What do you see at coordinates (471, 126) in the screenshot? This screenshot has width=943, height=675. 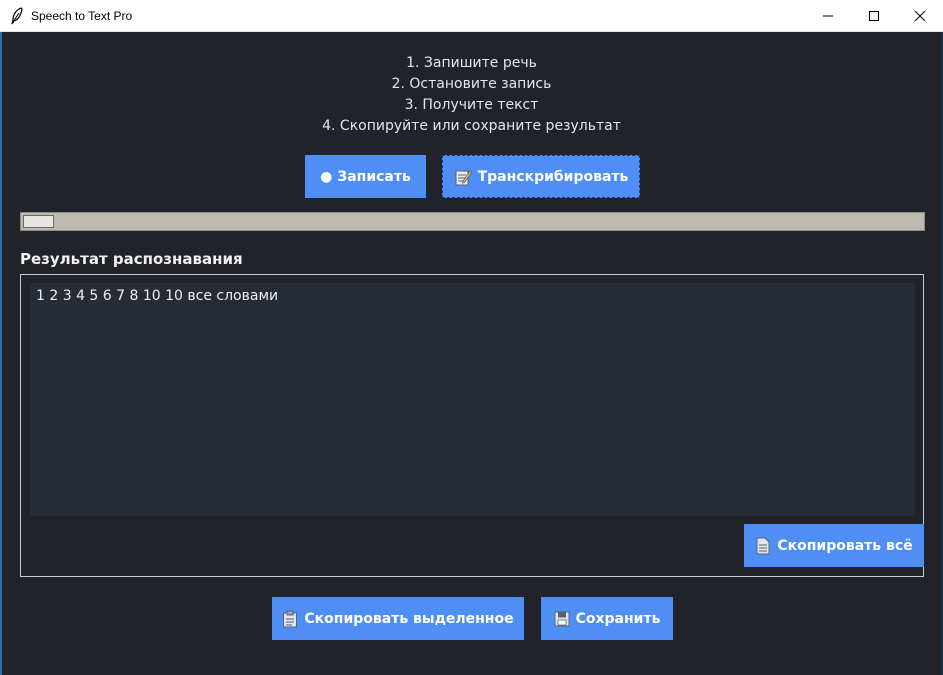 I see `instruction-step-4: 4. Скопируйте или сохраните результат` at bounding box center [471, 126].